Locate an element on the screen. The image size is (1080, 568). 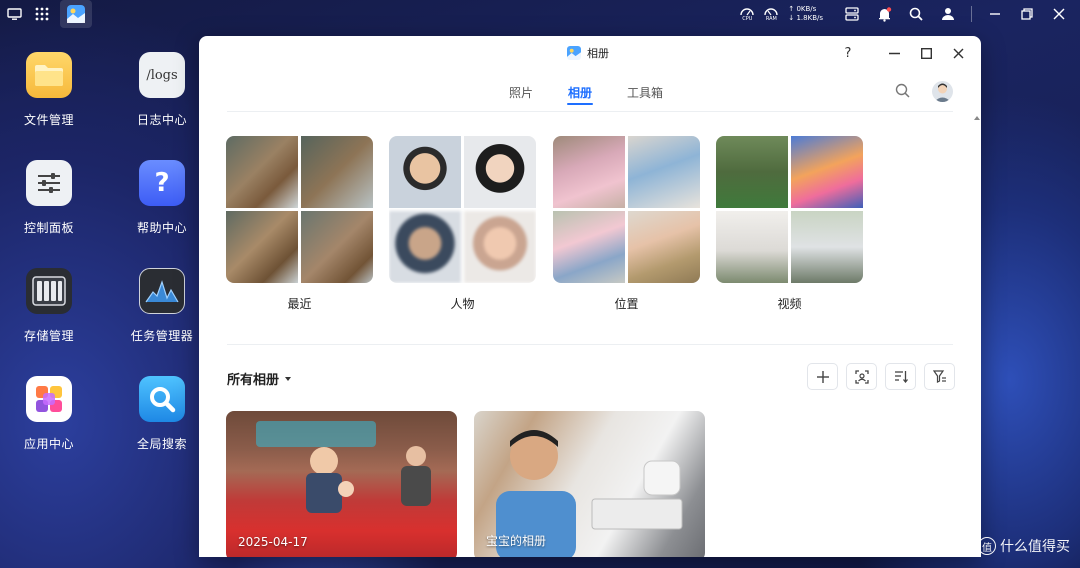
photos-app-icon is located at coordinates (76, 14).